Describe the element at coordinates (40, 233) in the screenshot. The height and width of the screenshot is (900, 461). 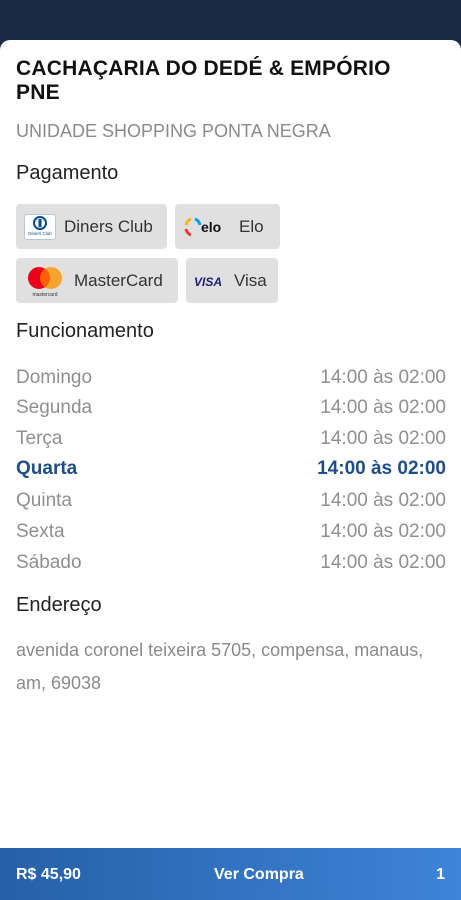
I see `diners-logo-text: Diners Club` at that location.